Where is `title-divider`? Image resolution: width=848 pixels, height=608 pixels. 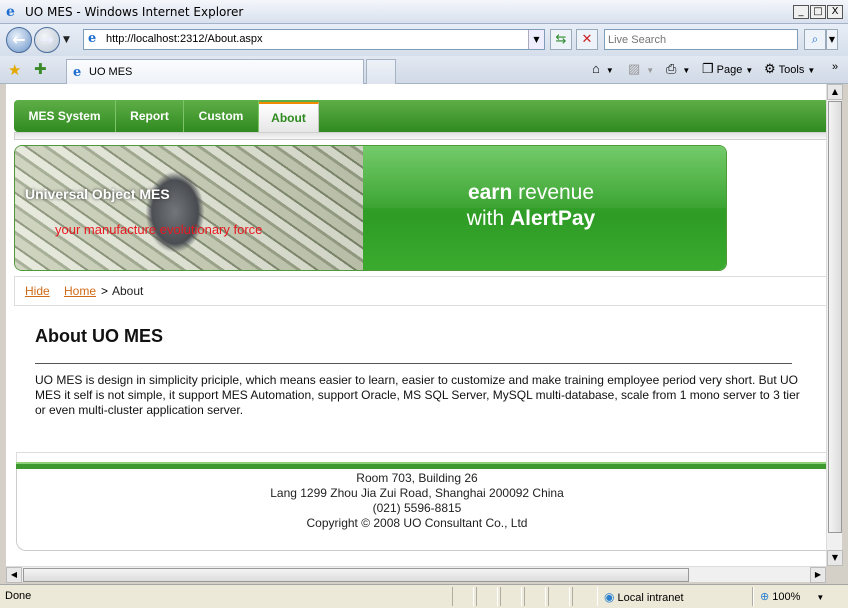 title-divider is located at coordinates (413, 363).